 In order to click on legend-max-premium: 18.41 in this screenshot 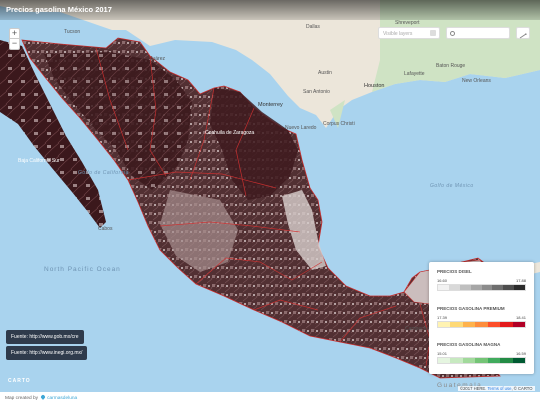, I will do `click(520, 317)`.